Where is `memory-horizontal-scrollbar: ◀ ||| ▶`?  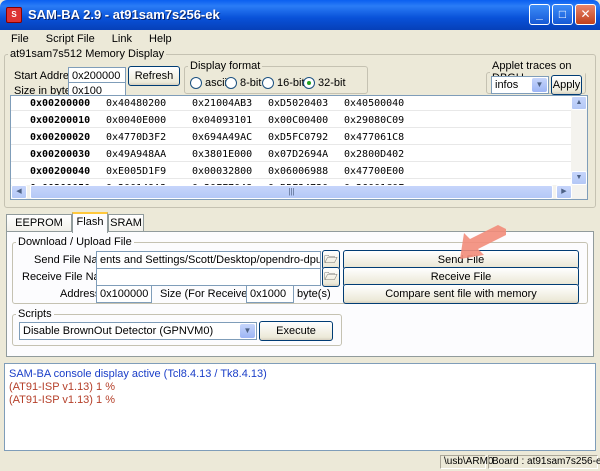
memory-horizontal-scrollbar: ◀ ||| ▶ is located at coordinates (292, 192).